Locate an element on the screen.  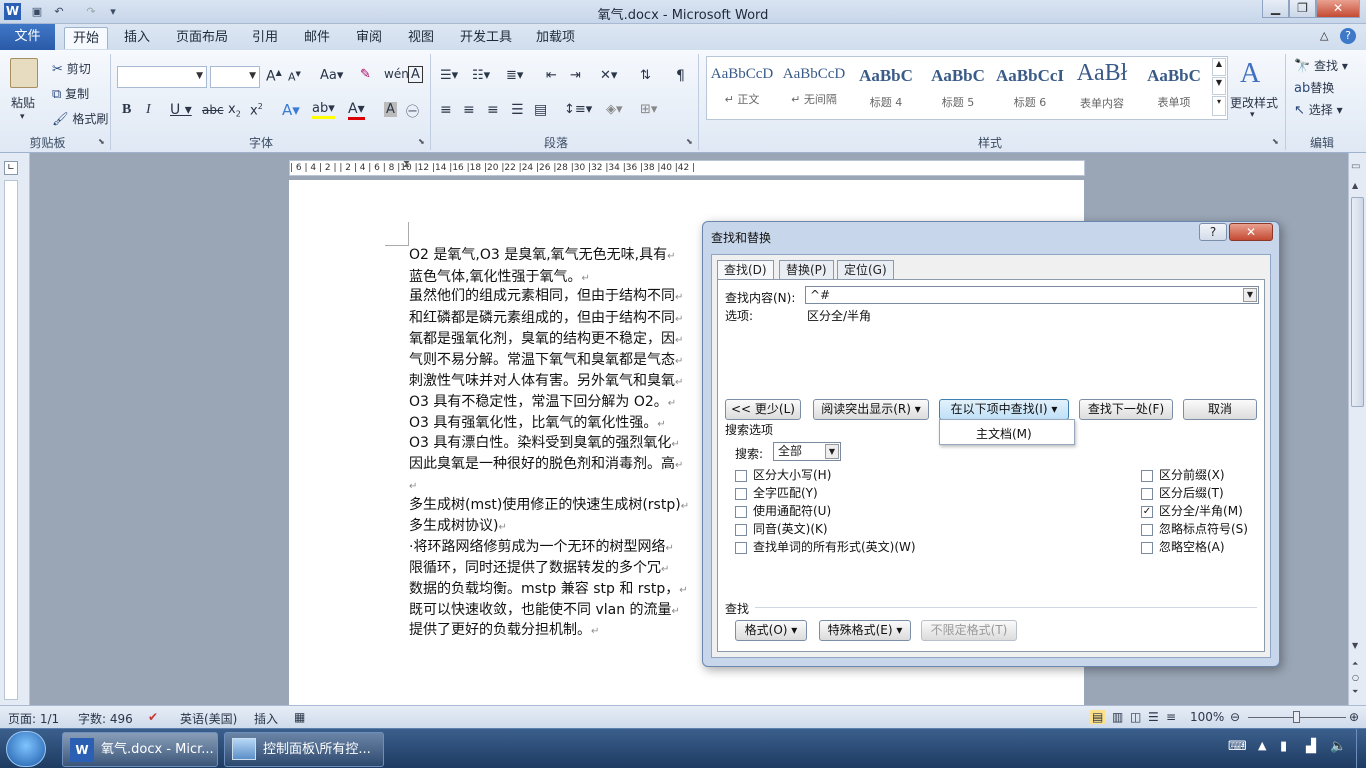
tab-file: 文件 is located at coordinates (27, 37).